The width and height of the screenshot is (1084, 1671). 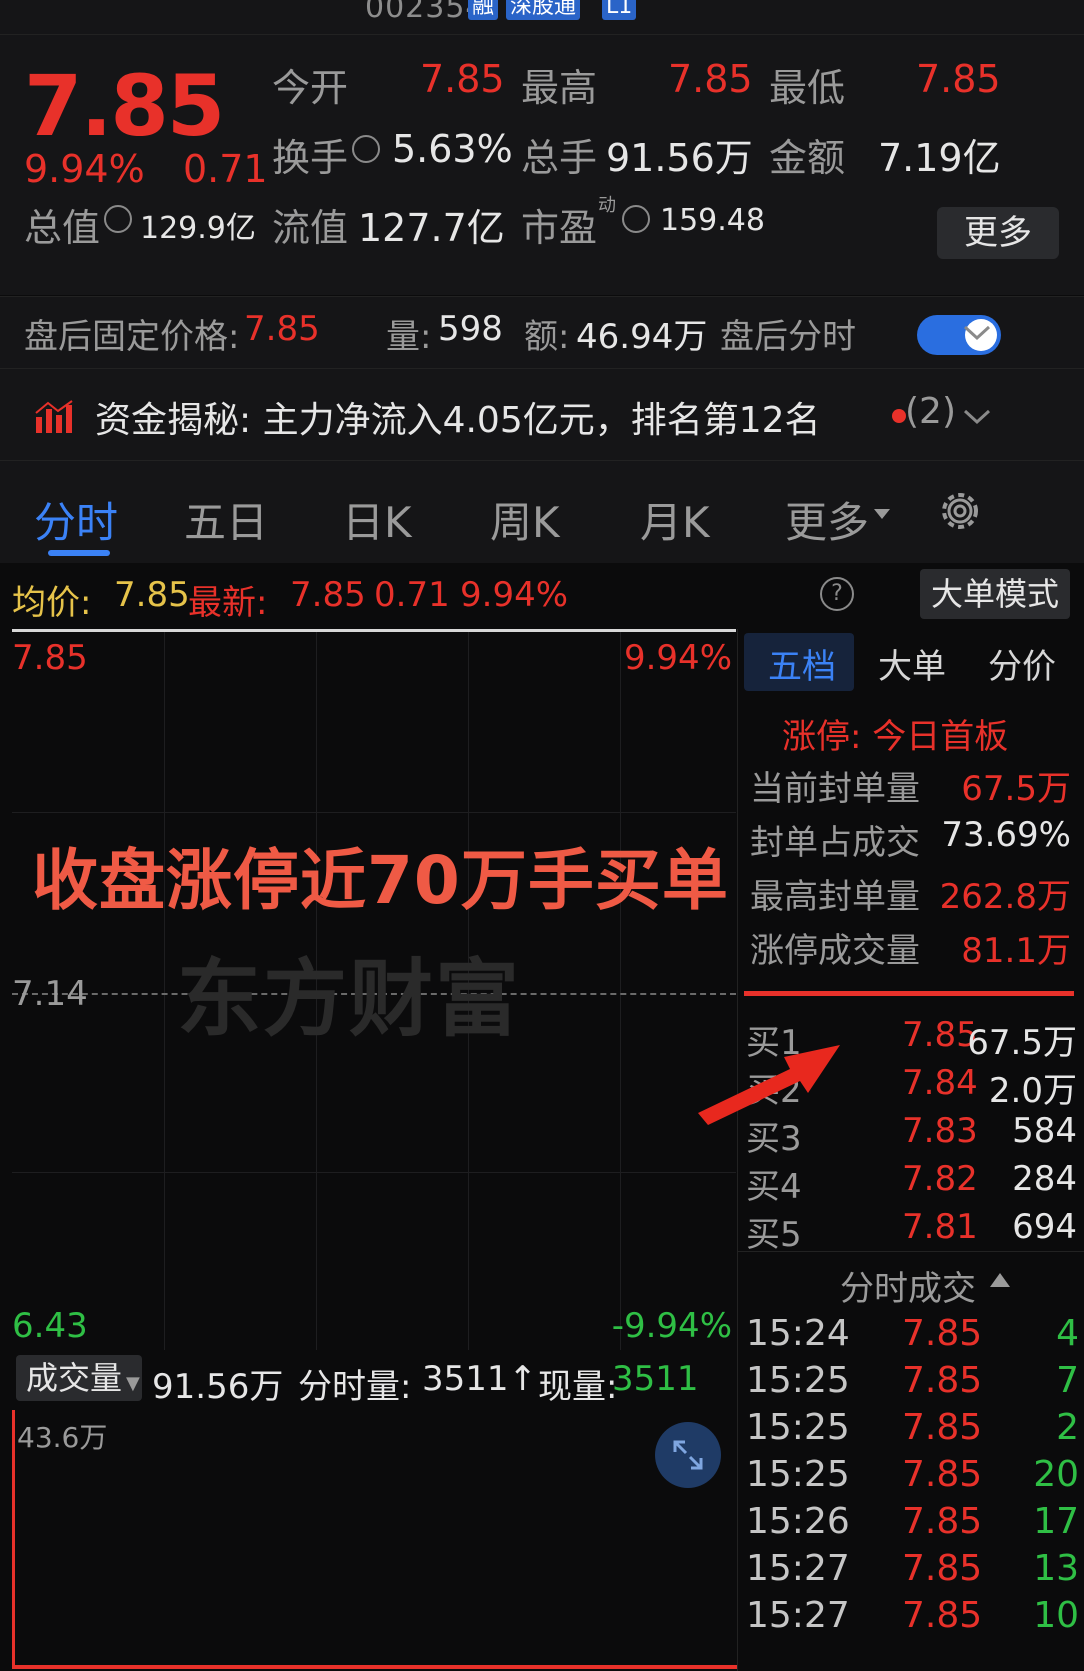 I want to click on stat-label: 当前封单量, so click(x=835, y=789).